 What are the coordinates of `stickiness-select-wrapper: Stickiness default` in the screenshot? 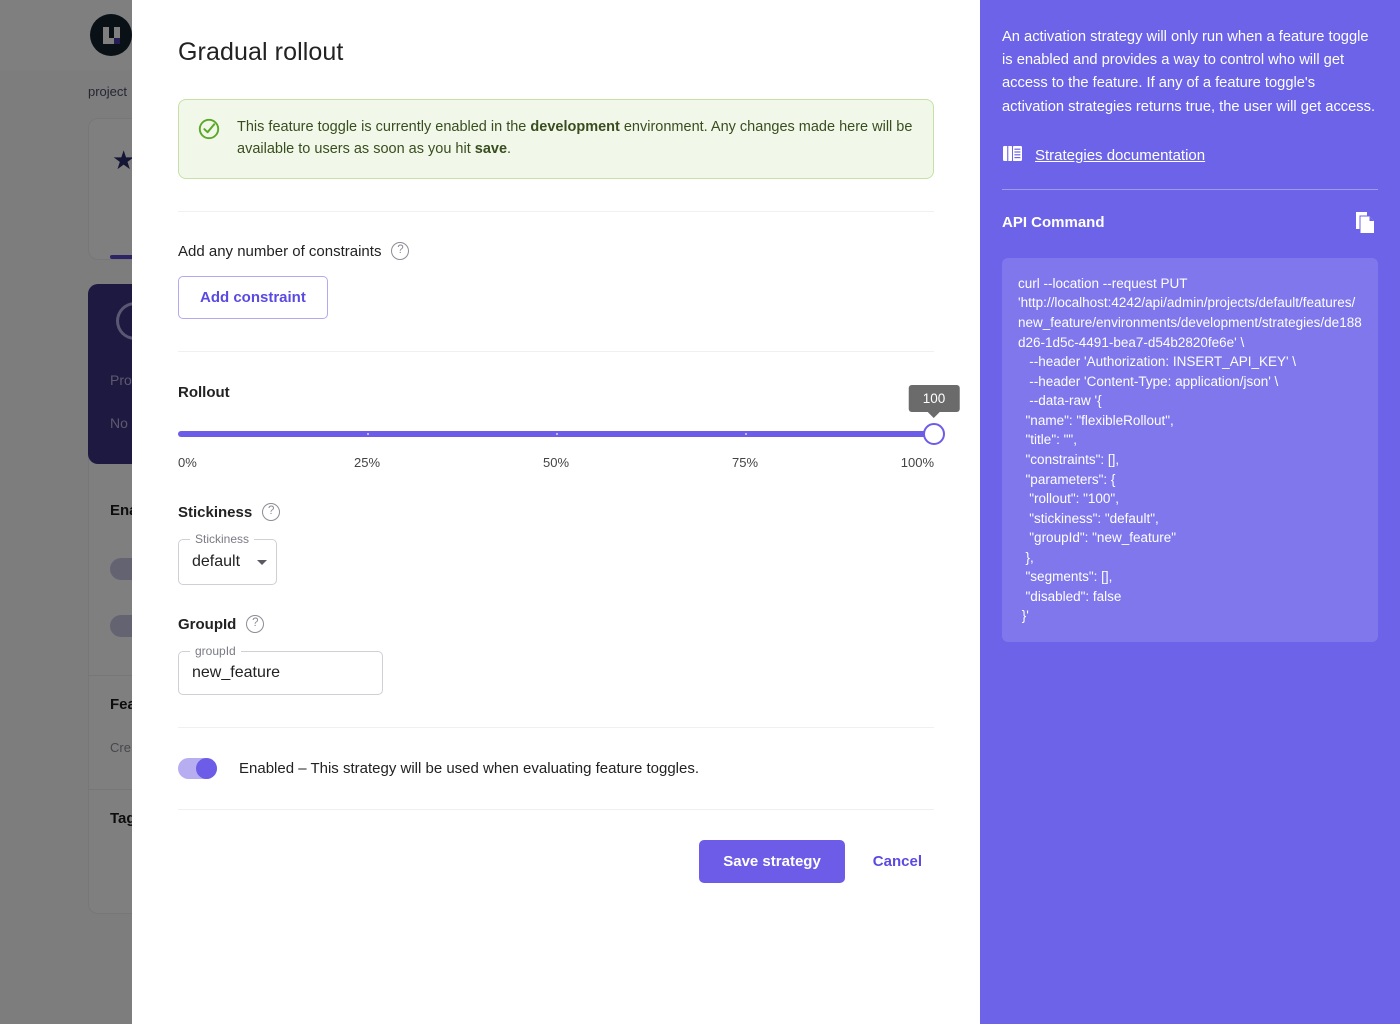 It's located at (228, 559).